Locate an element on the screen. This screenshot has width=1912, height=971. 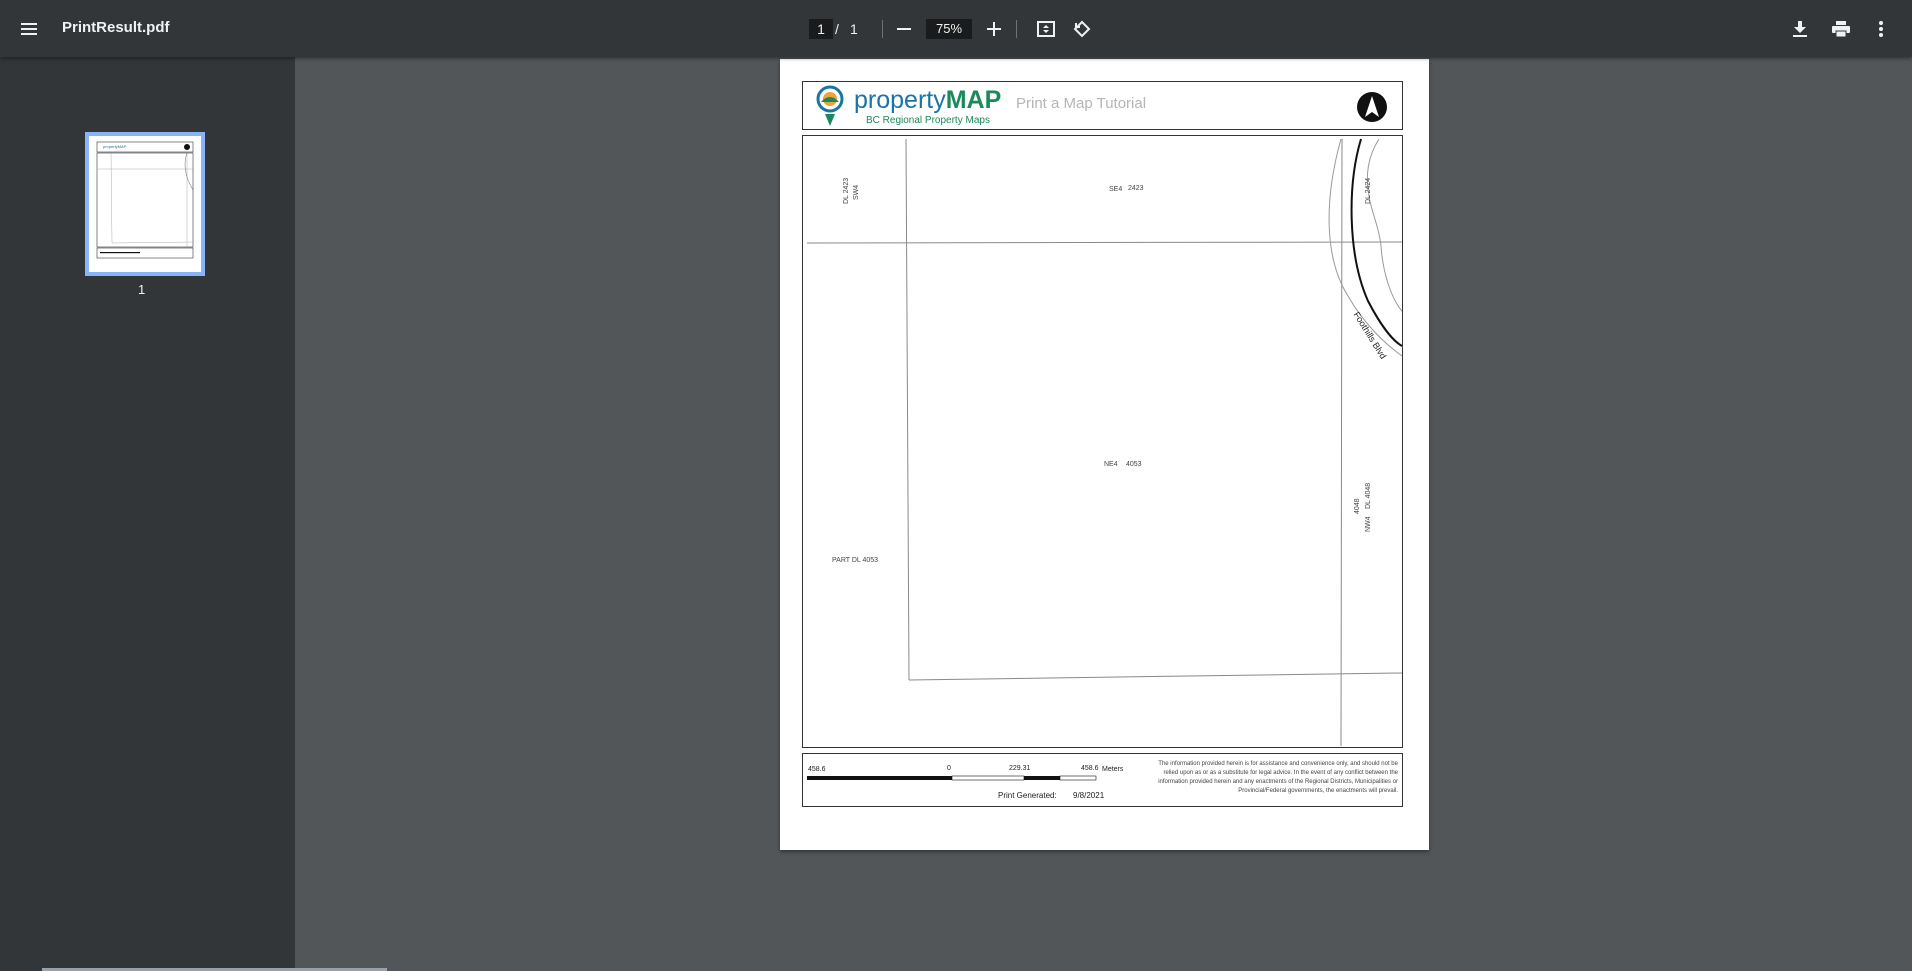
page-thumbnail: propertyMAP is located at coordinates (145, 204).